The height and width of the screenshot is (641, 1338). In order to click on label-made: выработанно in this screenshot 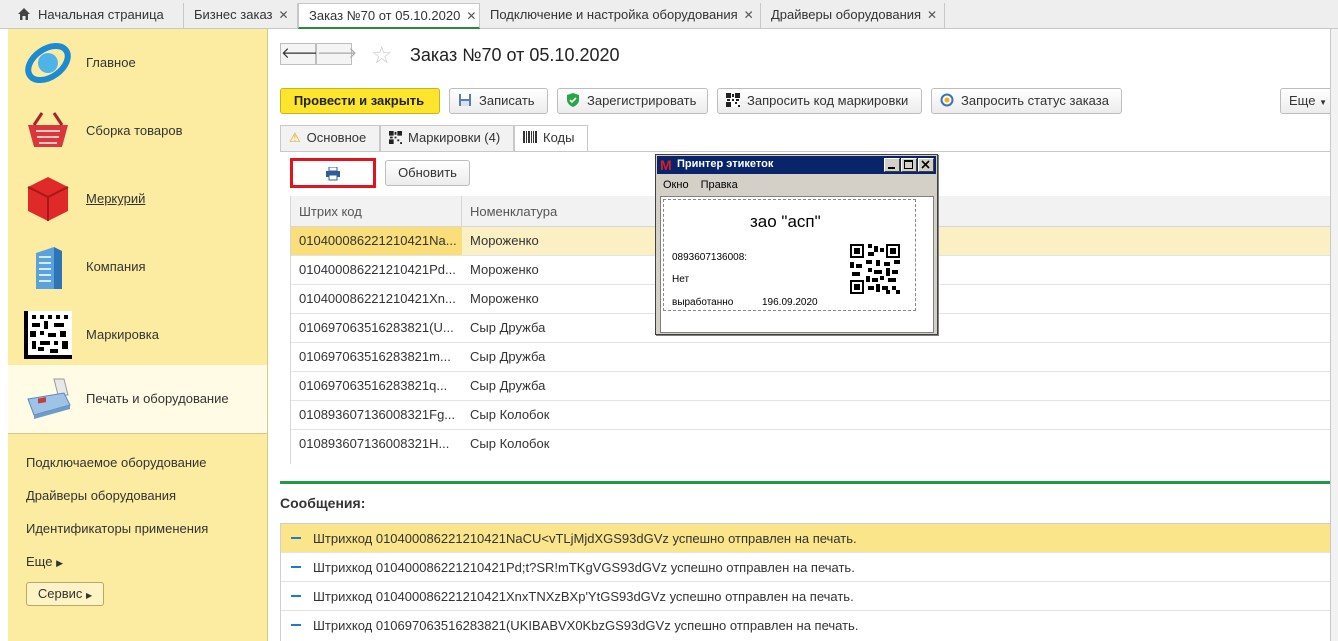, I will do `click(703, 302)`.